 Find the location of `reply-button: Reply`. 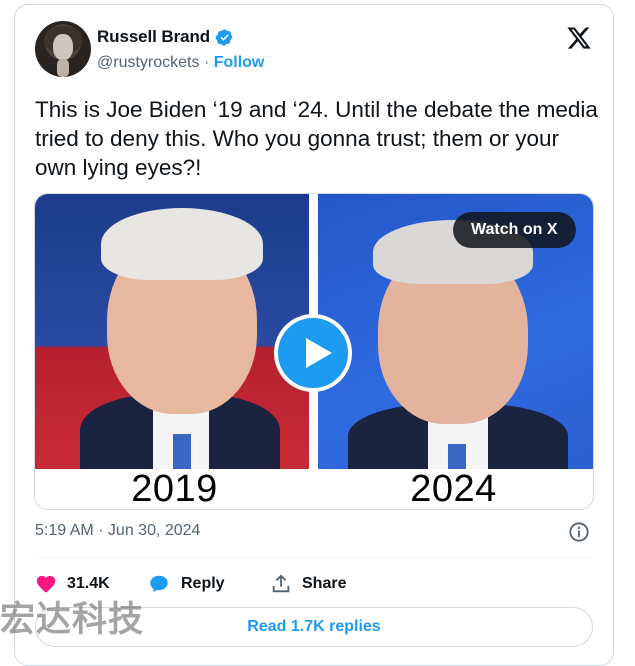

reply-button: Reply is located at coordinates (186, 584).